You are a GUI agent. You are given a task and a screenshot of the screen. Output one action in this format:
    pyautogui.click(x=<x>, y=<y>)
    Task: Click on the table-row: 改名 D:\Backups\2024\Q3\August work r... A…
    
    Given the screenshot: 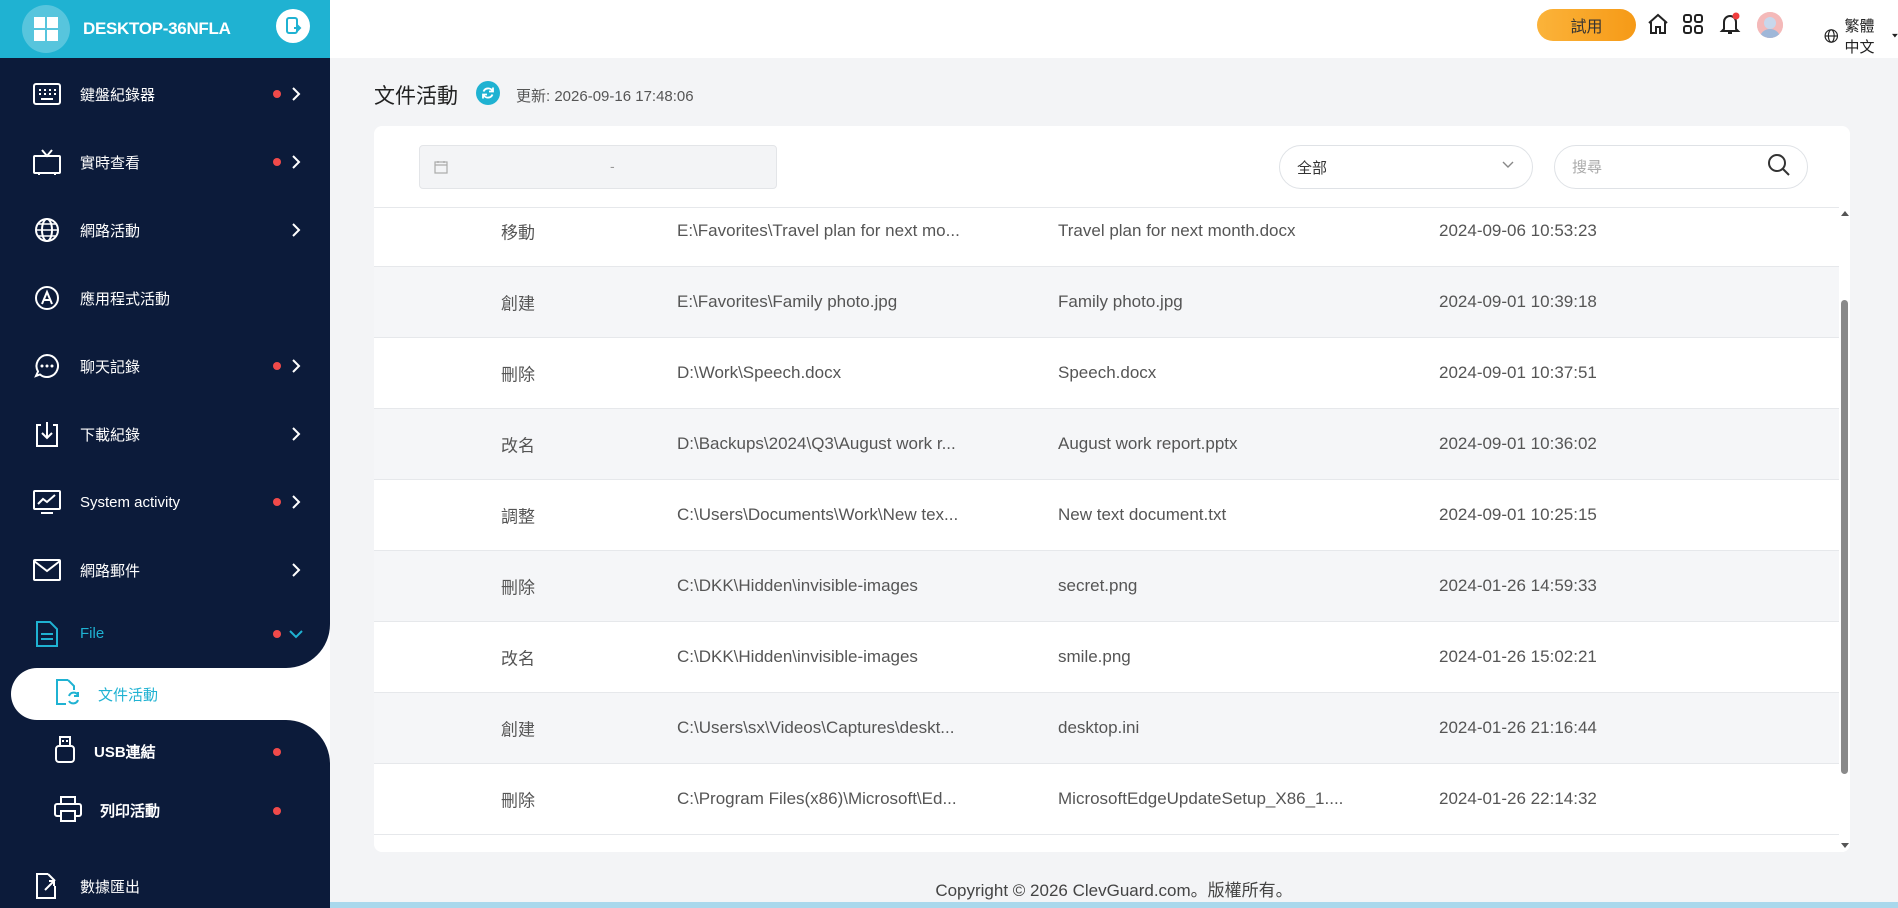 What is the action you would take?
    pyautogui.click(x=1106, y=444)
    